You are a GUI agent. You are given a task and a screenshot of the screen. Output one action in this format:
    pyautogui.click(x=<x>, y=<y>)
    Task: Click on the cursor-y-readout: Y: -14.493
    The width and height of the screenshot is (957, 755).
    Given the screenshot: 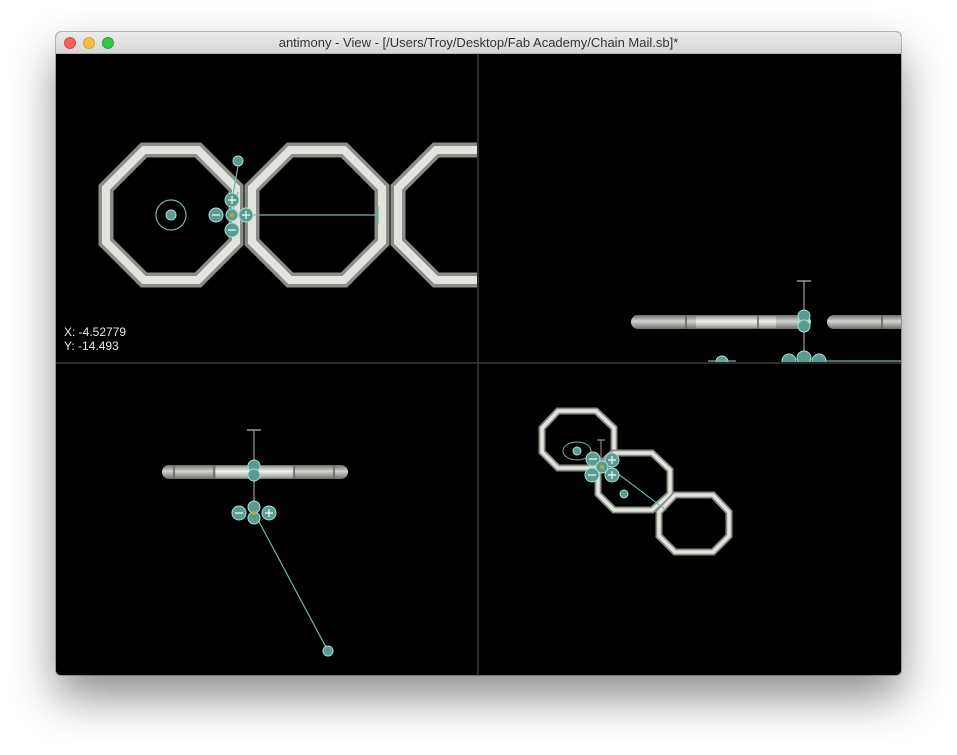 What is the action you would take?
    pyautogui.click(x=91, y=346)
    